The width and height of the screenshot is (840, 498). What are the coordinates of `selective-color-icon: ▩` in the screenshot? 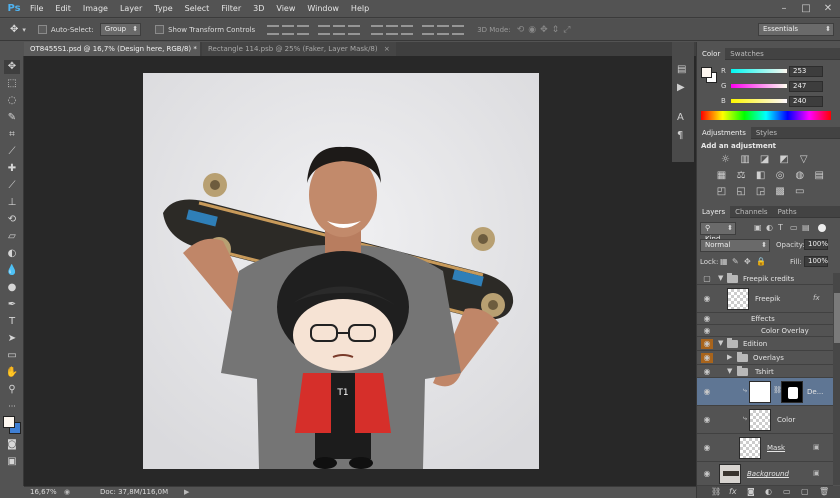 It's located at (780, 191).